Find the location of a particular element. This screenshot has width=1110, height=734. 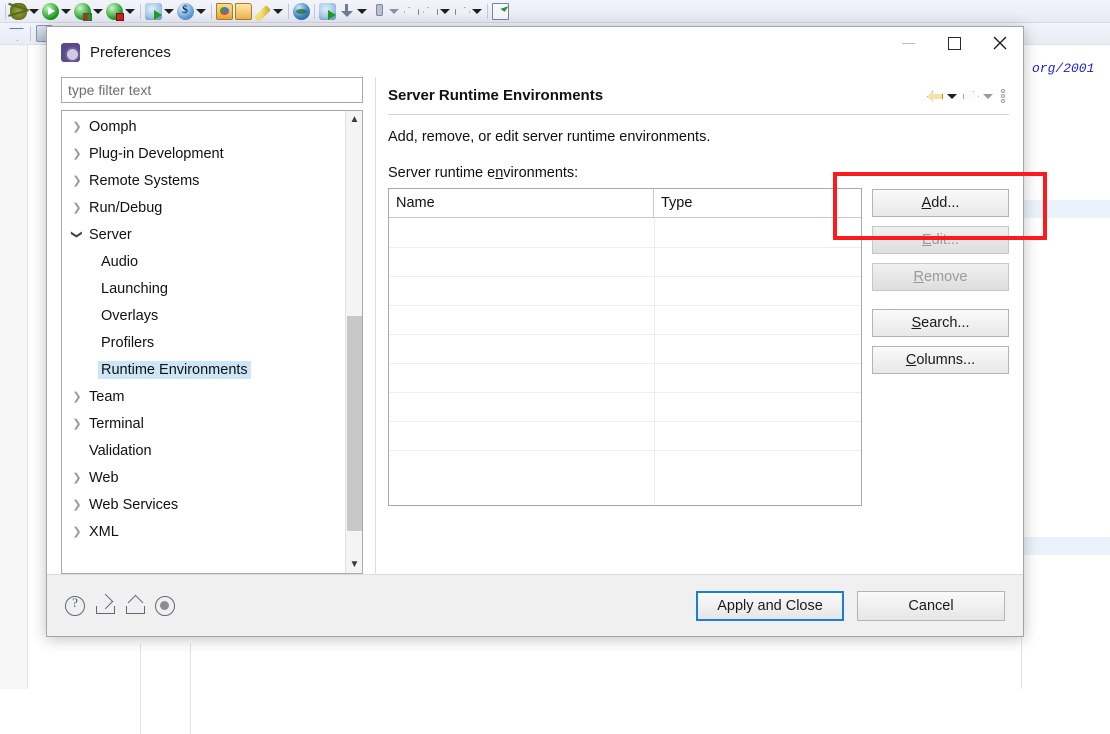

tree-item-runtime-environments: Runtime Environments is located at coordinates (203, 369).